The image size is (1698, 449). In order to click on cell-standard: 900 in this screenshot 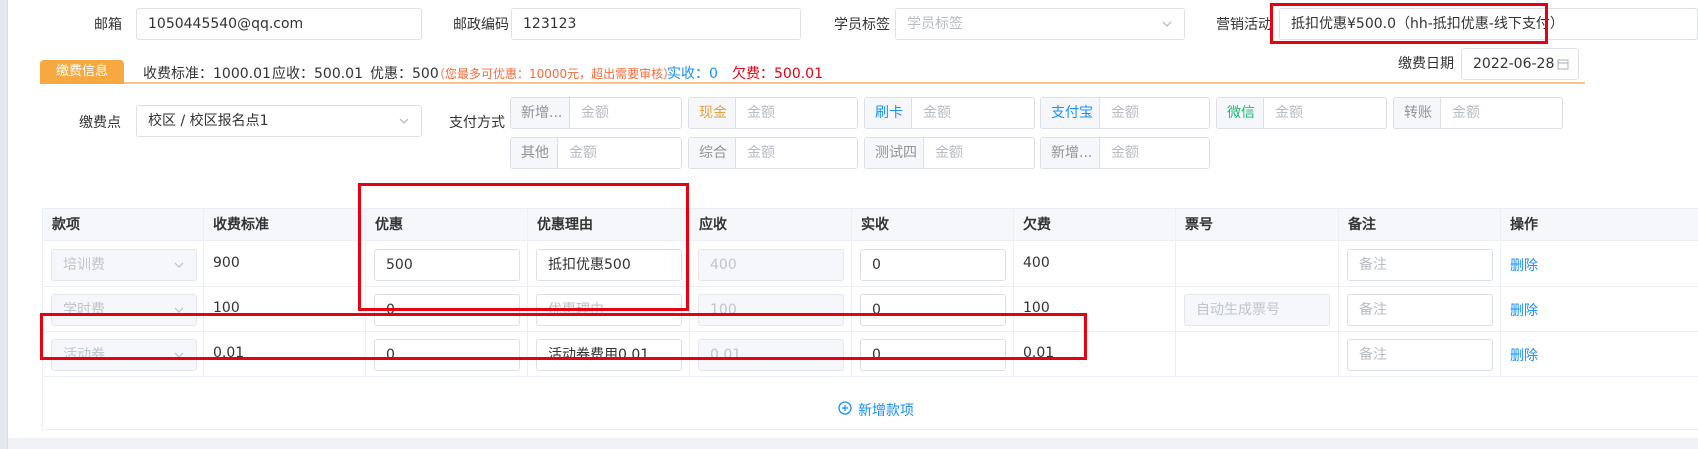, I will do `click(285, 264)`.